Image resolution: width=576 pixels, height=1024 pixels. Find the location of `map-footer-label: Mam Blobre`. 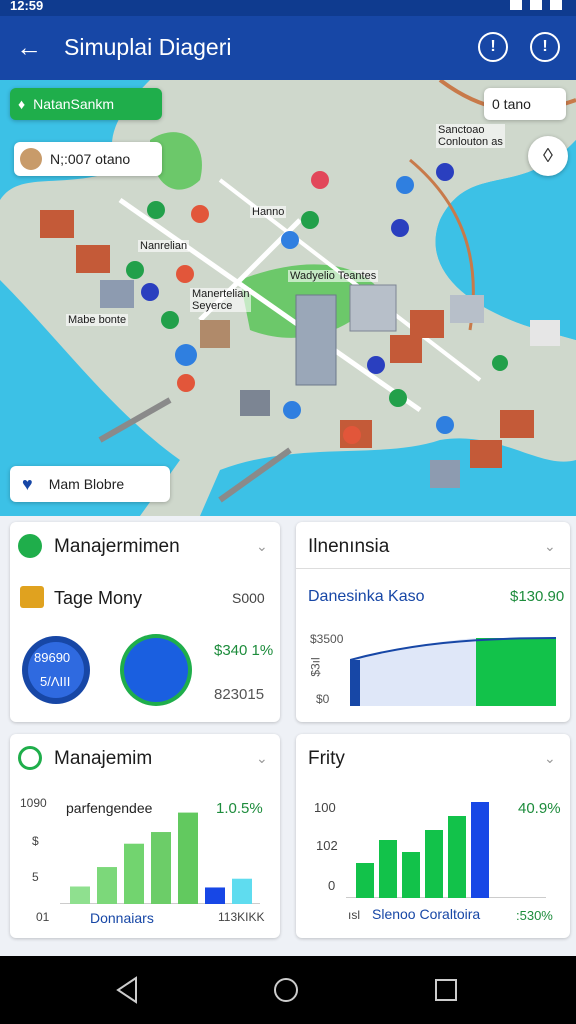

map-footer-label: Mam Blobre is located at coordinates (86, 484).